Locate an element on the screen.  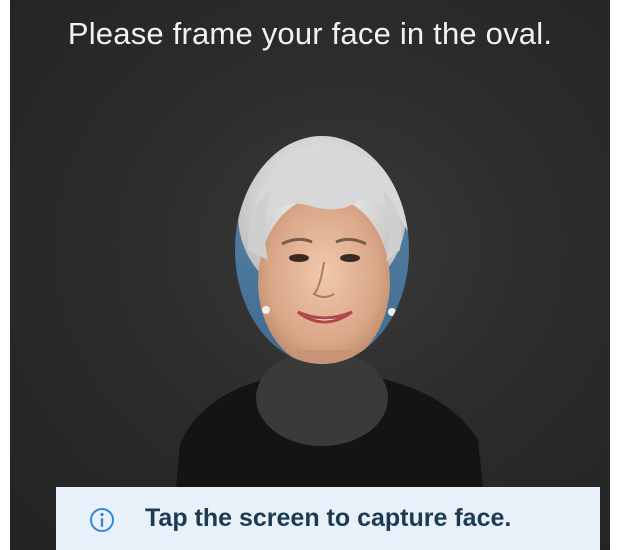
face-oval is located at coordinates (322, 250).